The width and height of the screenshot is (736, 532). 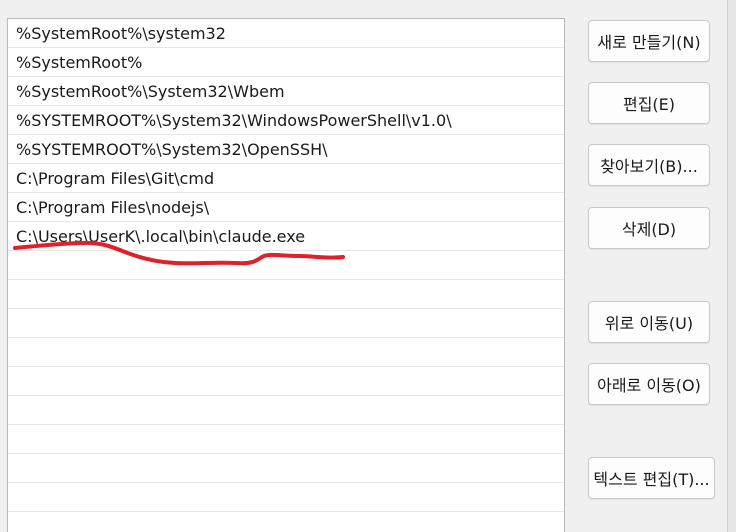 I want to click on path-entry-claude: C:\Users\UserK\.local\bin\claude.exe, so click(x=286, y=236).